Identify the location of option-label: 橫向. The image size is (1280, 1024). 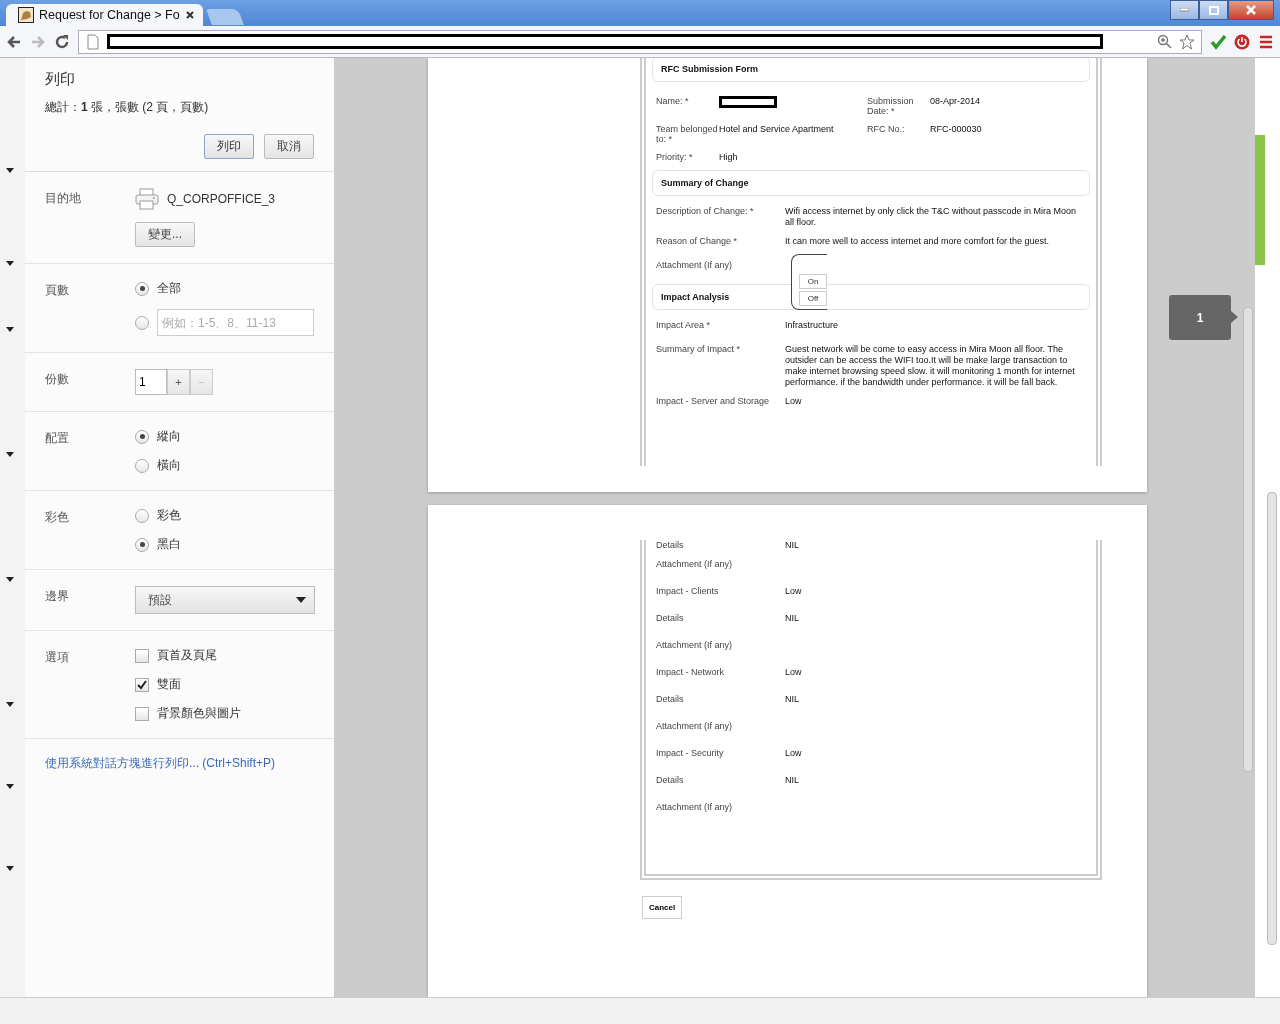
(169, 465).